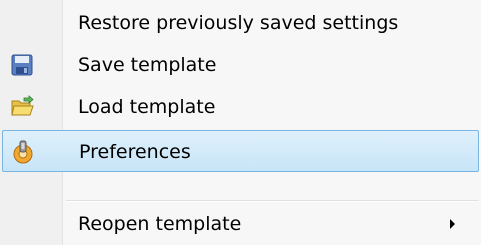  I want to click on menu-separator, so click(272, 201).